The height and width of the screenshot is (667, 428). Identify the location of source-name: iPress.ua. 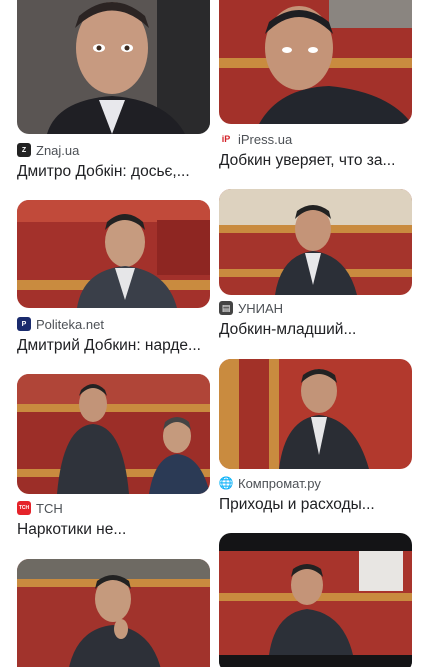
(265, 139).